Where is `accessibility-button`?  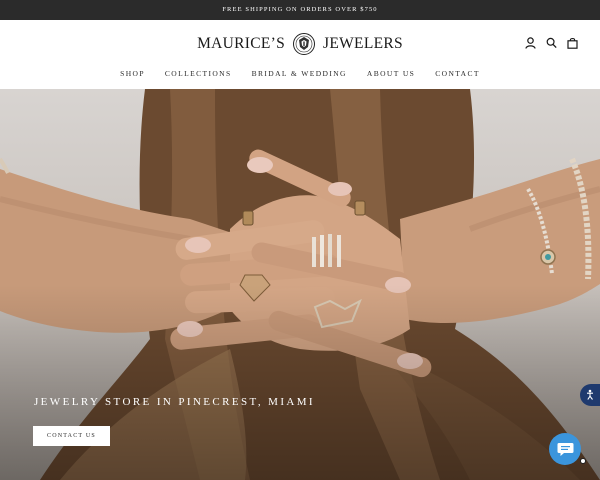 accessibility-button is located at coordinates (590, 395).